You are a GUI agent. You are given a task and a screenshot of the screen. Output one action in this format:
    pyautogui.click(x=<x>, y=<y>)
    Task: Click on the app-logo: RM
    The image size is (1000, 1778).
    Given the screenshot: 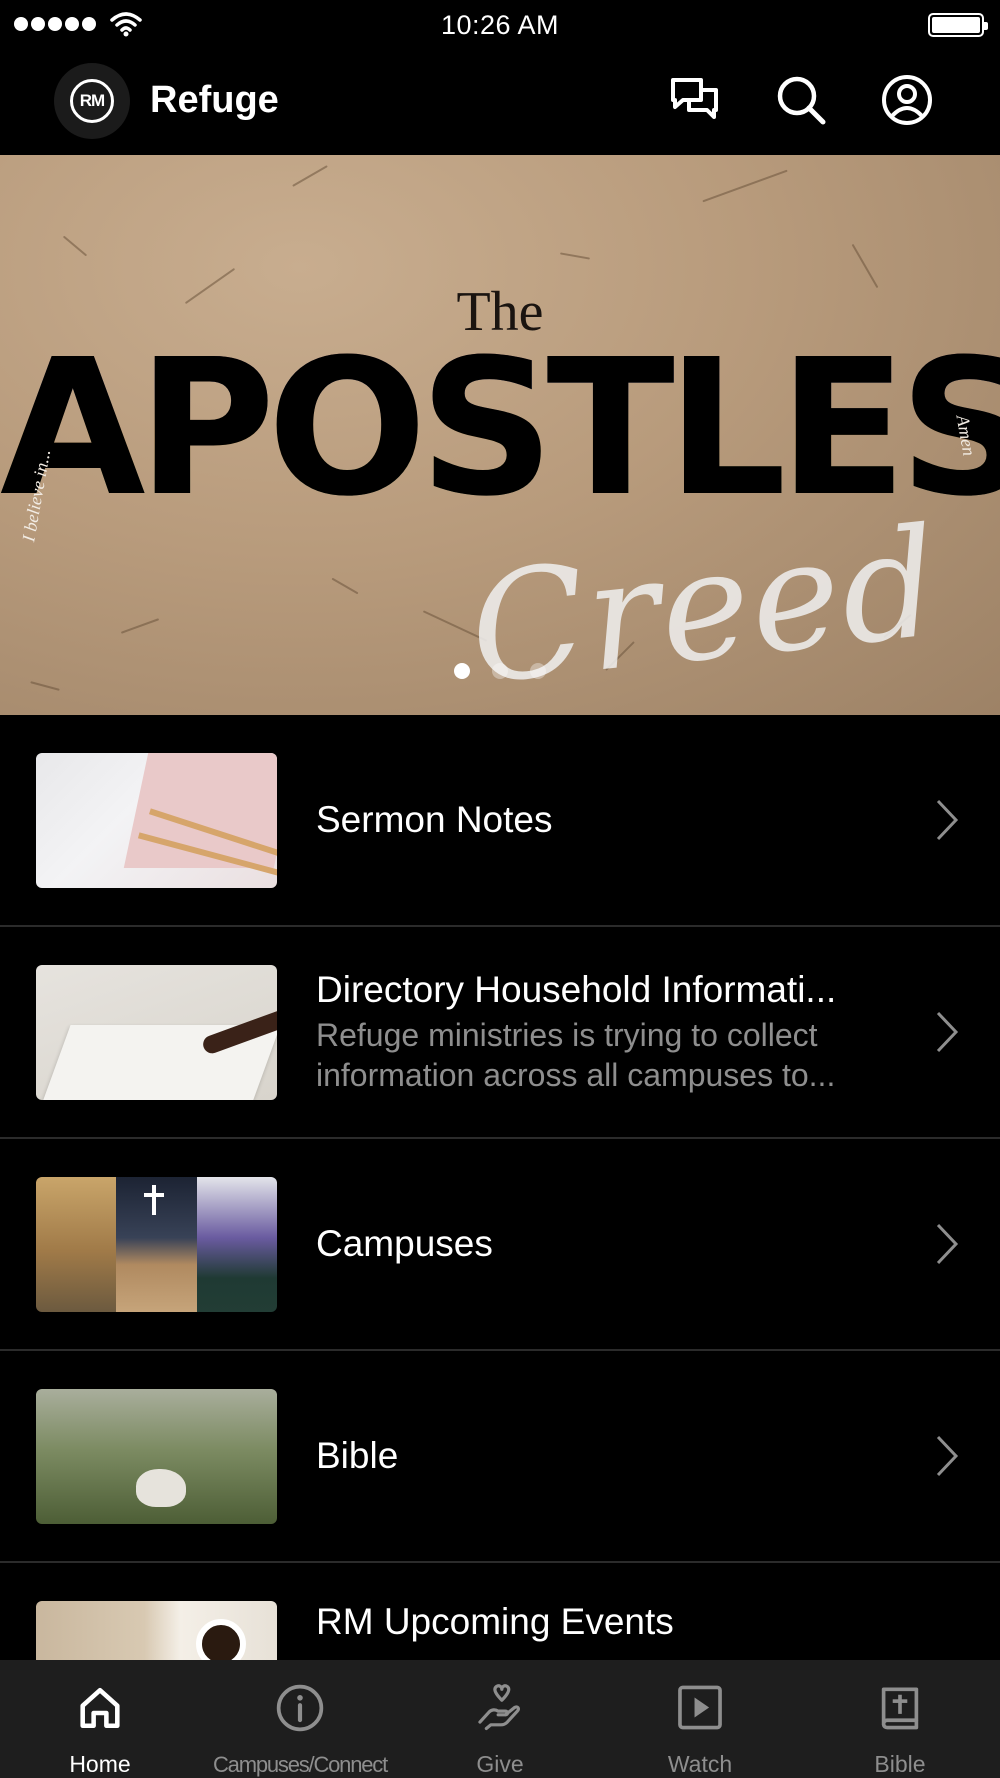 What is the action you would take?
    pyautogui.click(x=92, y=101)
    